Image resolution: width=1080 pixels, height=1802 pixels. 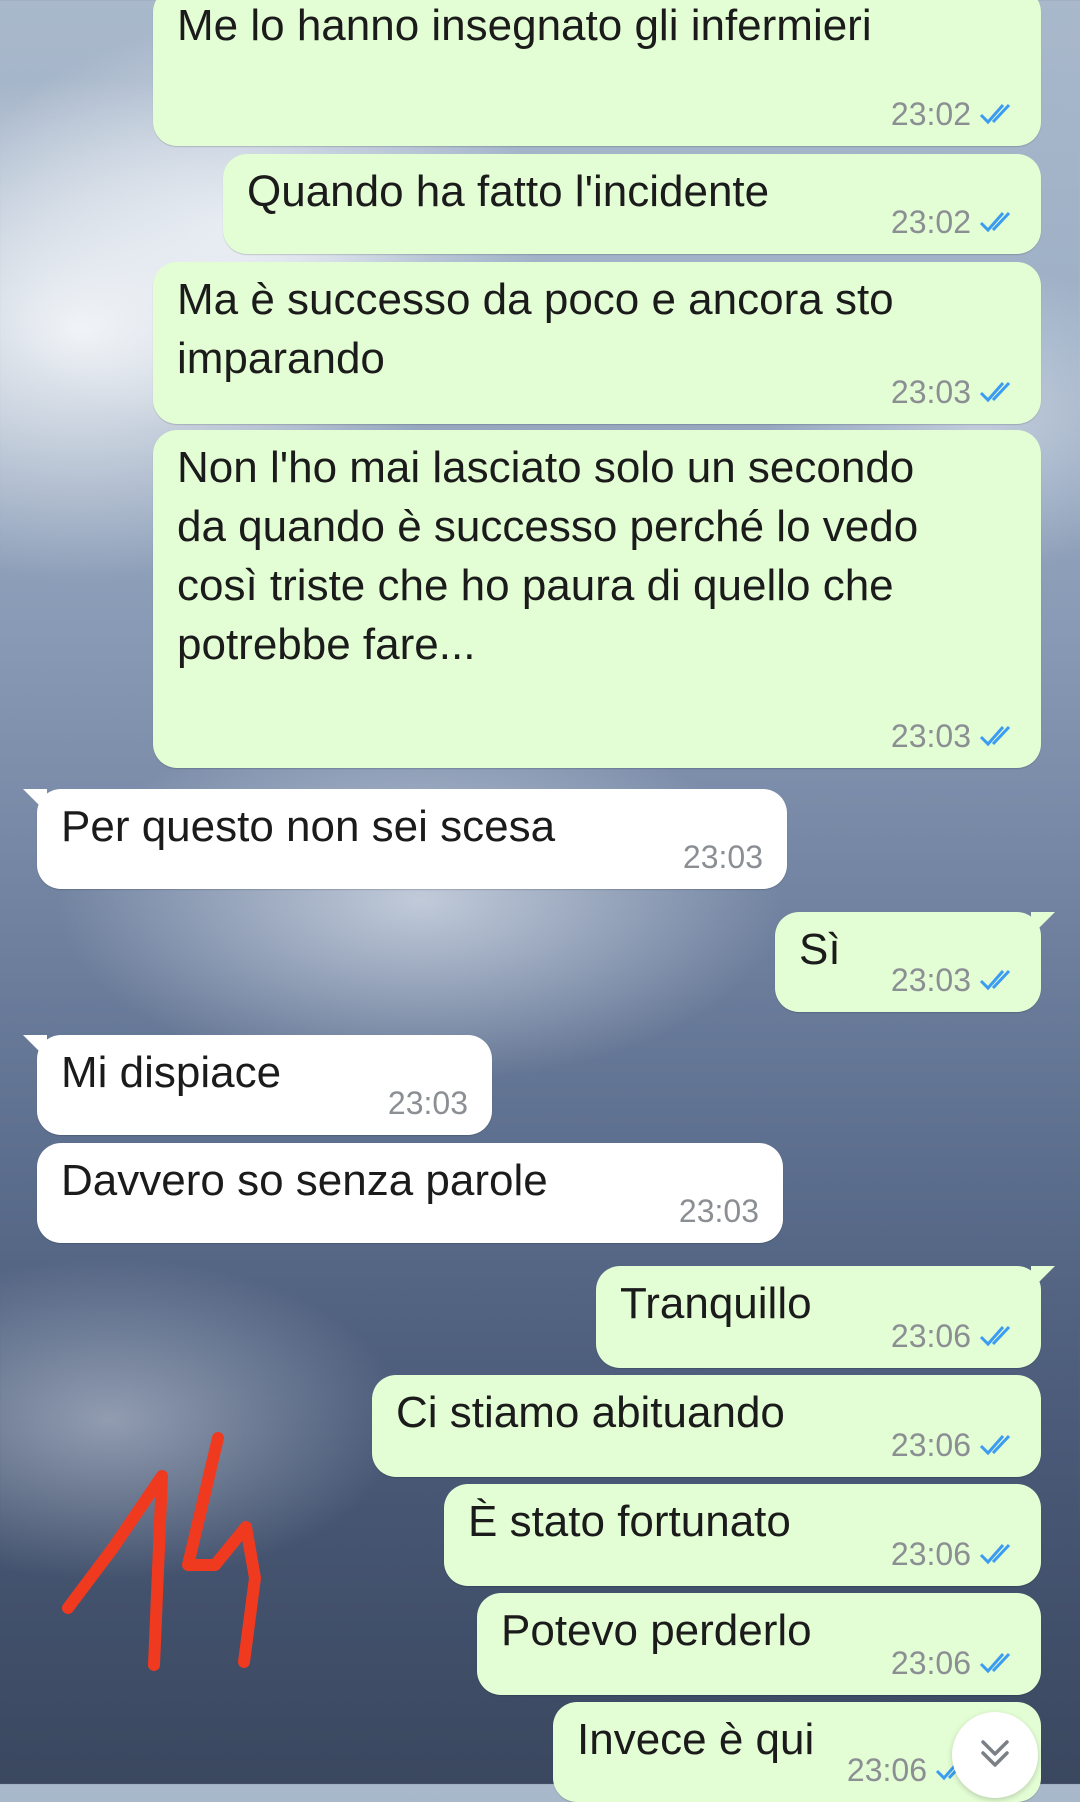 I want to click on message-incoming: Per questo non sei scesa 23:03, so click(x=412, y=839).